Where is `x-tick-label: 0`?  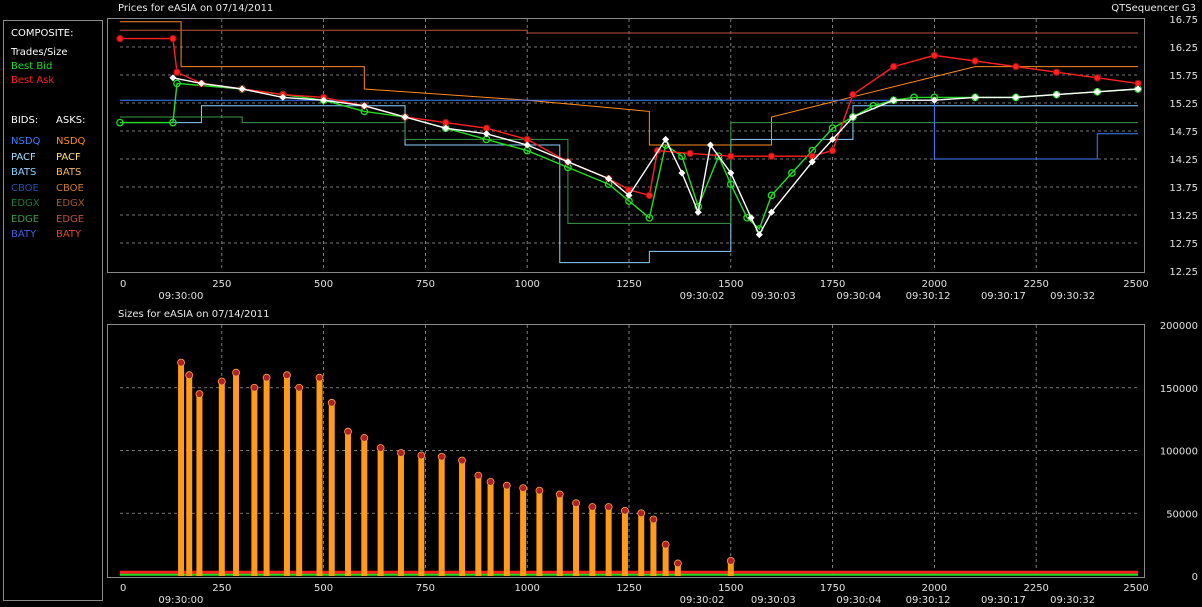
x-tick-label: 0 is located at coordinates (123, 588).